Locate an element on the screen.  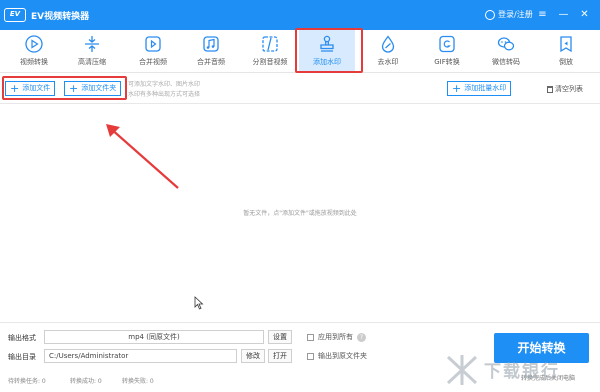
merge-video-icon is located at coordinates (153, 44).